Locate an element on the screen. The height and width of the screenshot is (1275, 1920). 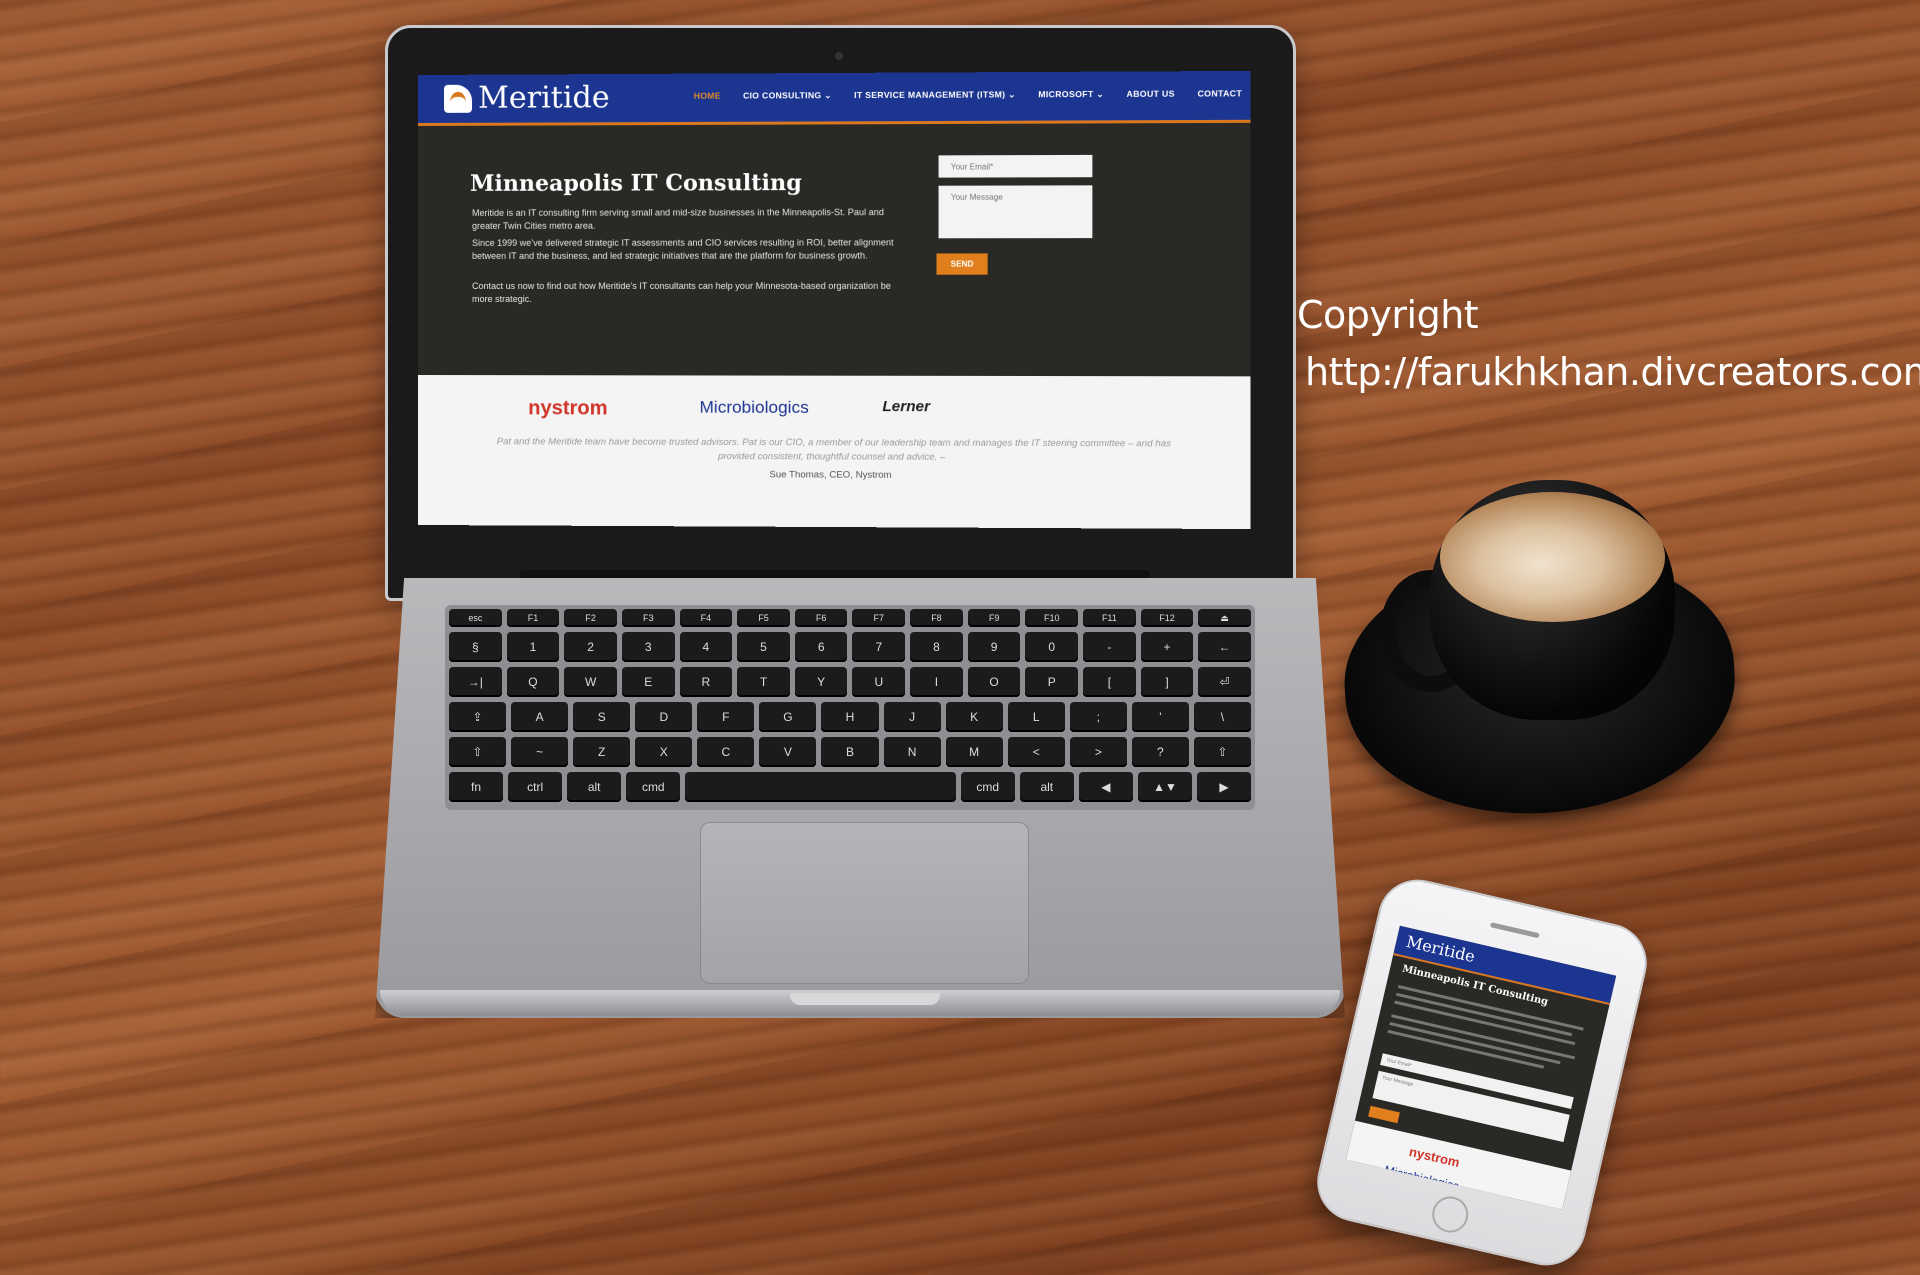
key: H is located at coordinates (849, 717).